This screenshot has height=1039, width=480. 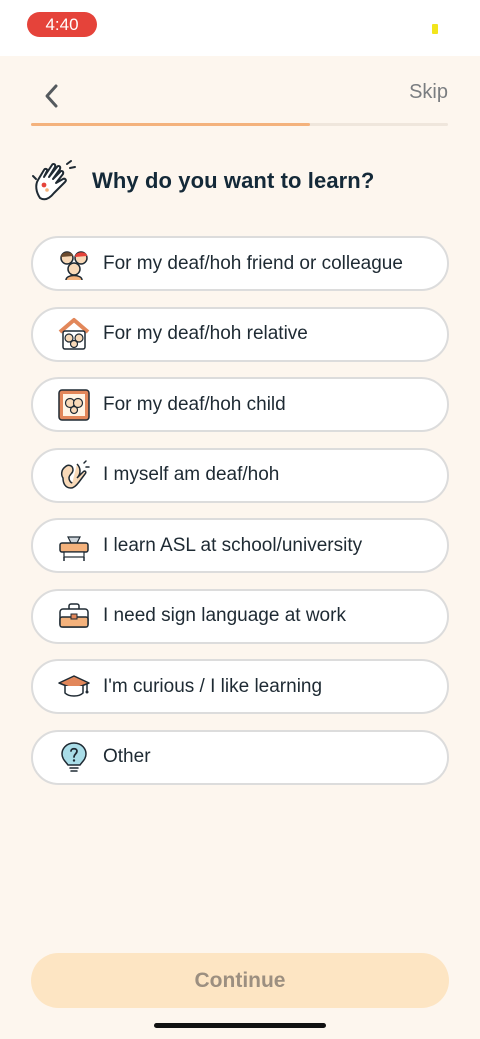 I want to click on option-friend-colleague: For my deaf/hoh friend or colleague, so click(x=240, y=263).